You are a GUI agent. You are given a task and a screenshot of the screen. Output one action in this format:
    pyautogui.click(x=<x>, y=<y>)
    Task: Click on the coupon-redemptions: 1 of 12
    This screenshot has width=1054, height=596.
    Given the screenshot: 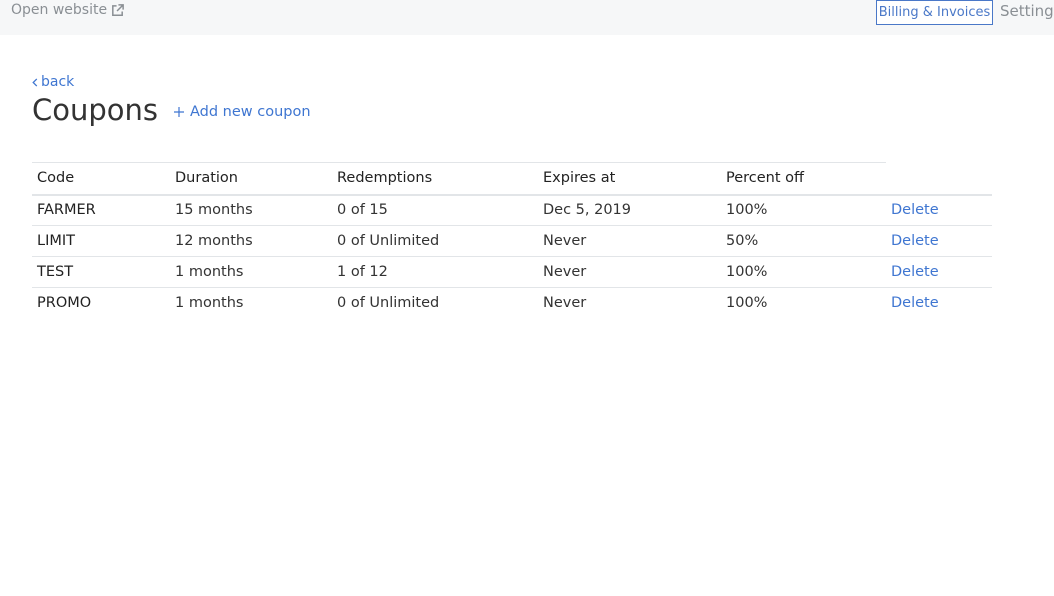 What is the action you would take?
    pyautogui.click(x=435, y=272)
    